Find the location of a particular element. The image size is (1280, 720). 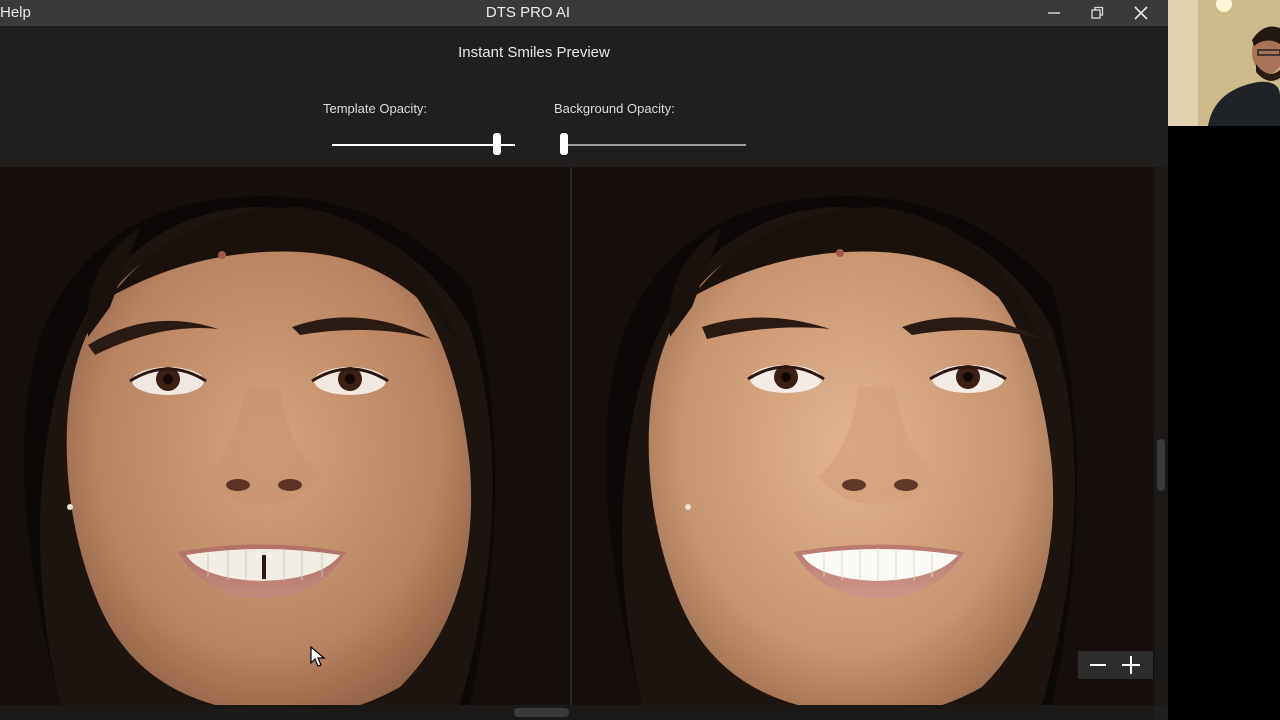

minimize-button is located at coordinates (1054, 13).